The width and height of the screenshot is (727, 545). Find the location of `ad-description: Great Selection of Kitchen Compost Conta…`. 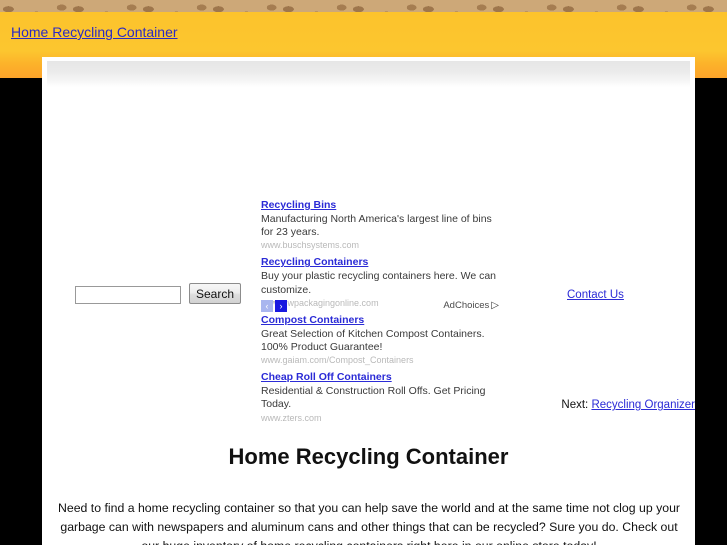

ad-description: Great Selection of Kitchen Compost Conta… is located at coordinates (373, 340).